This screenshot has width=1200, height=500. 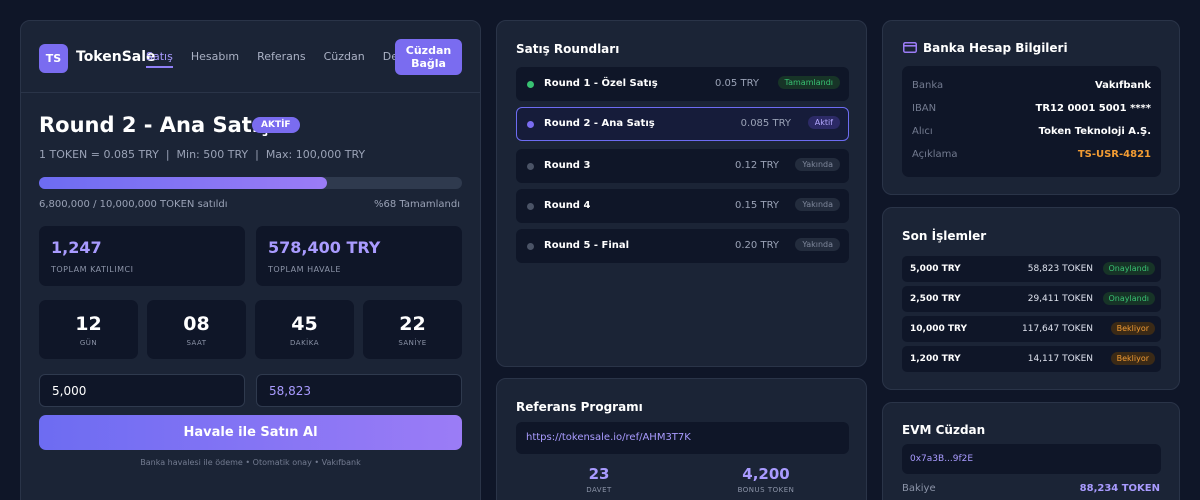 I want to click on round-row: Round 4 0.15 TRY Yakında, so click(x=682, y=206).